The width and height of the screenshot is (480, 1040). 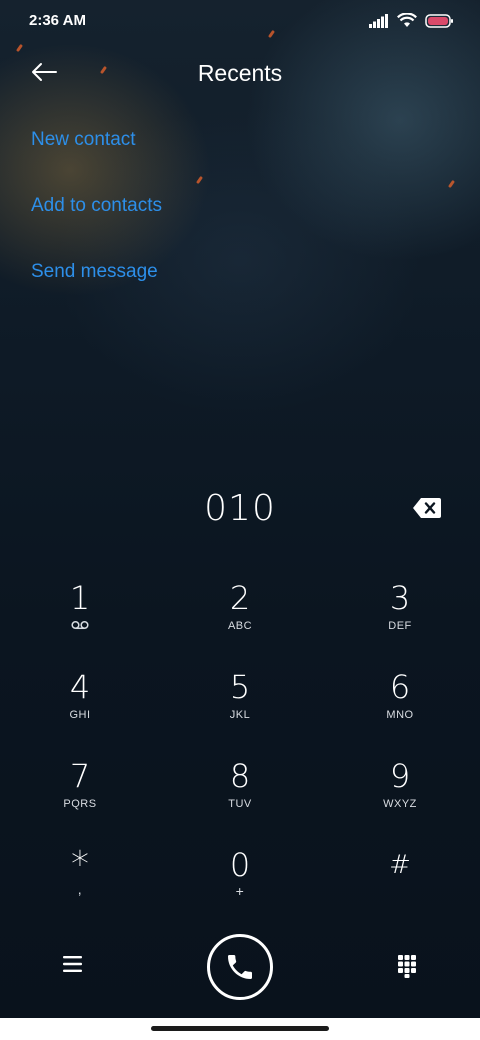 What do you see at coordinates (400, 707) in the screenshot?
I see `key-6: 6 MNO` at bounding box center [400, 707].